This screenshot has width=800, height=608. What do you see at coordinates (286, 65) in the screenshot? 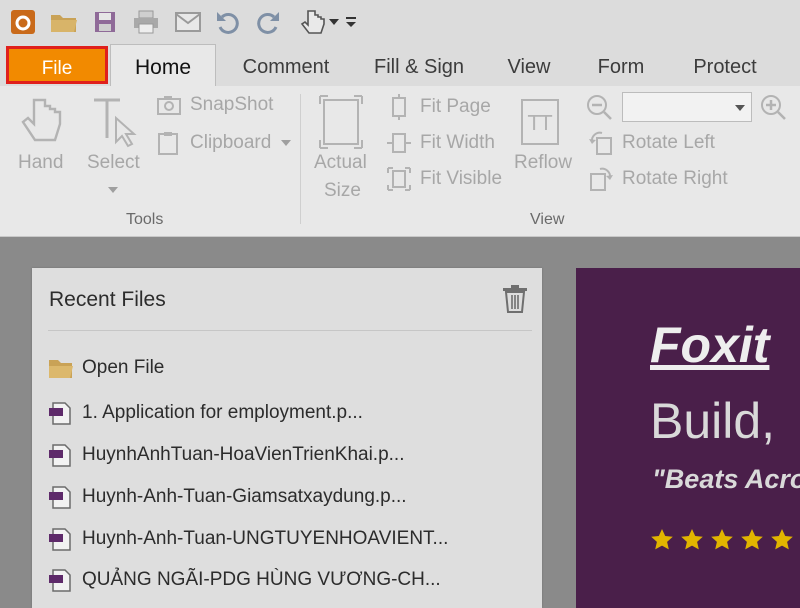
I see `tab-comment: Comment` at bounding box center [286, 65].